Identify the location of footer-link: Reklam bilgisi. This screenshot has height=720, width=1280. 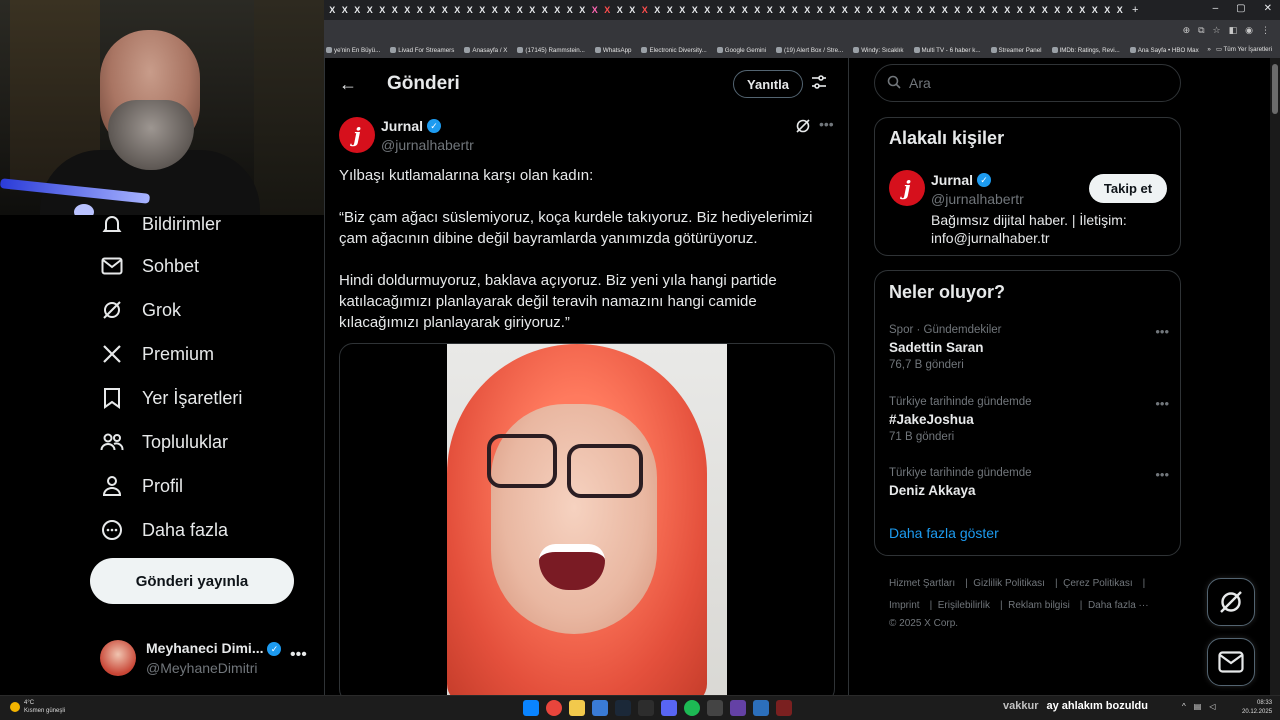
(1039, 605).